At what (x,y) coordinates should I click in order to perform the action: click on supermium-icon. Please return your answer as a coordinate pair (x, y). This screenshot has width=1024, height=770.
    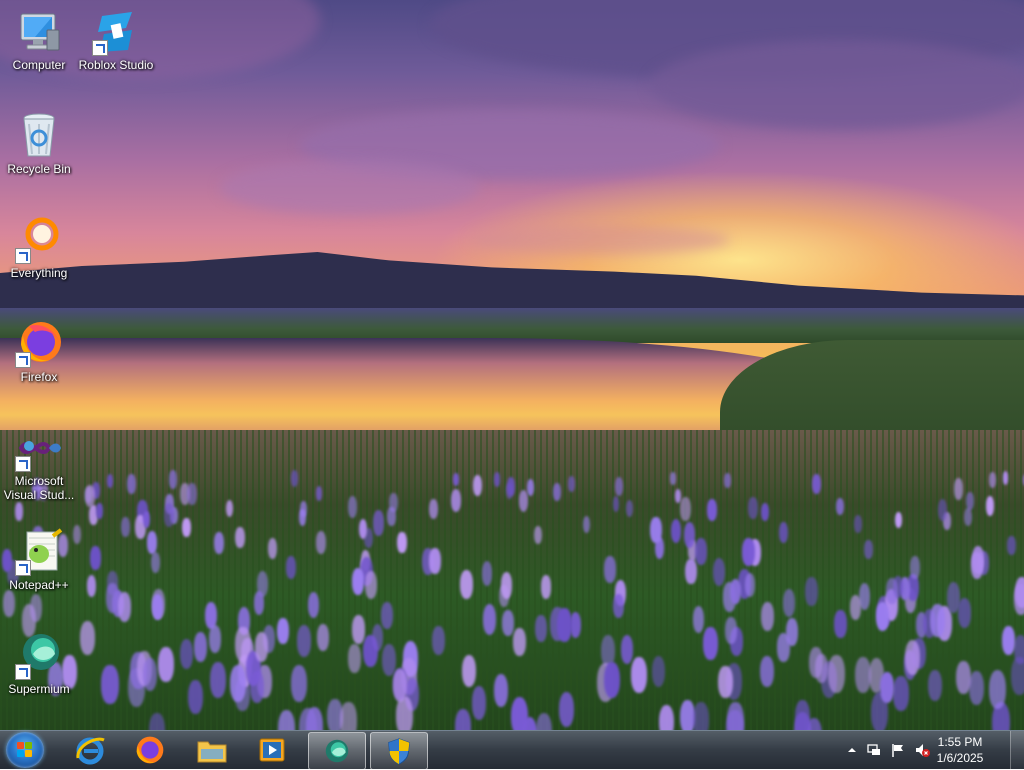
    Looking at the image, I should click on (39, 656).